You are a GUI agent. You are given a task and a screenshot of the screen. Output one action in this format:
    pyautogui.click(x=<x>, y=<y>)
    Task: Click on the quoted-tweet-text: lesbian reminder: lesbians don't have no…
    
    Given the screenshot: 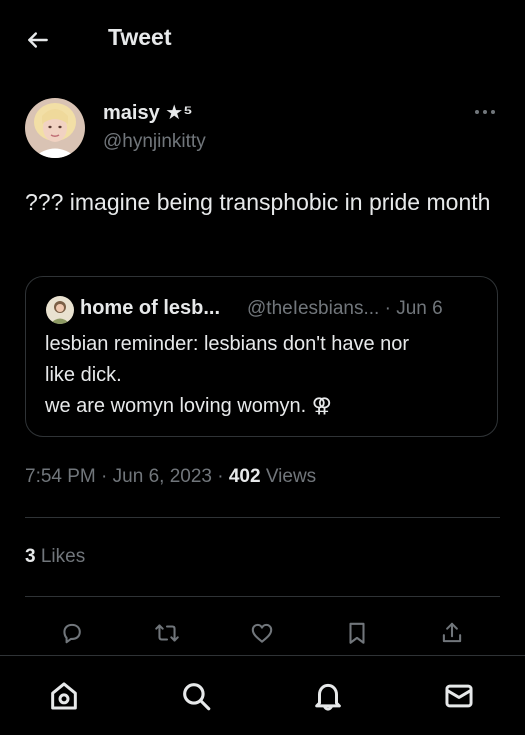 What is the action you would take?
    pyautogui.click(x=265, y=375)
    